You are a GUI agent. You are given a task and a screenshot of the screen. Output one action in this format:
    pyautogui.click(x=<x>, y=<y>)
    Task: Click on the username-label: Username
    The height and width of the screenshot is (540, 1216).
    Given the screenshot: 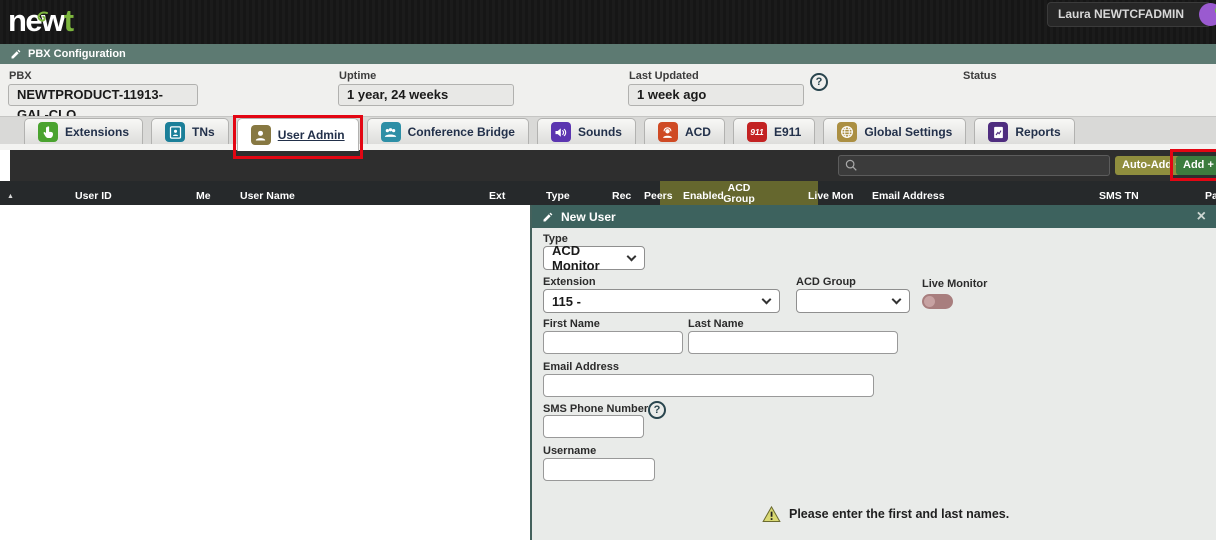 What is the action you would take?
    pyautogui.click(x=570, y=451)
    